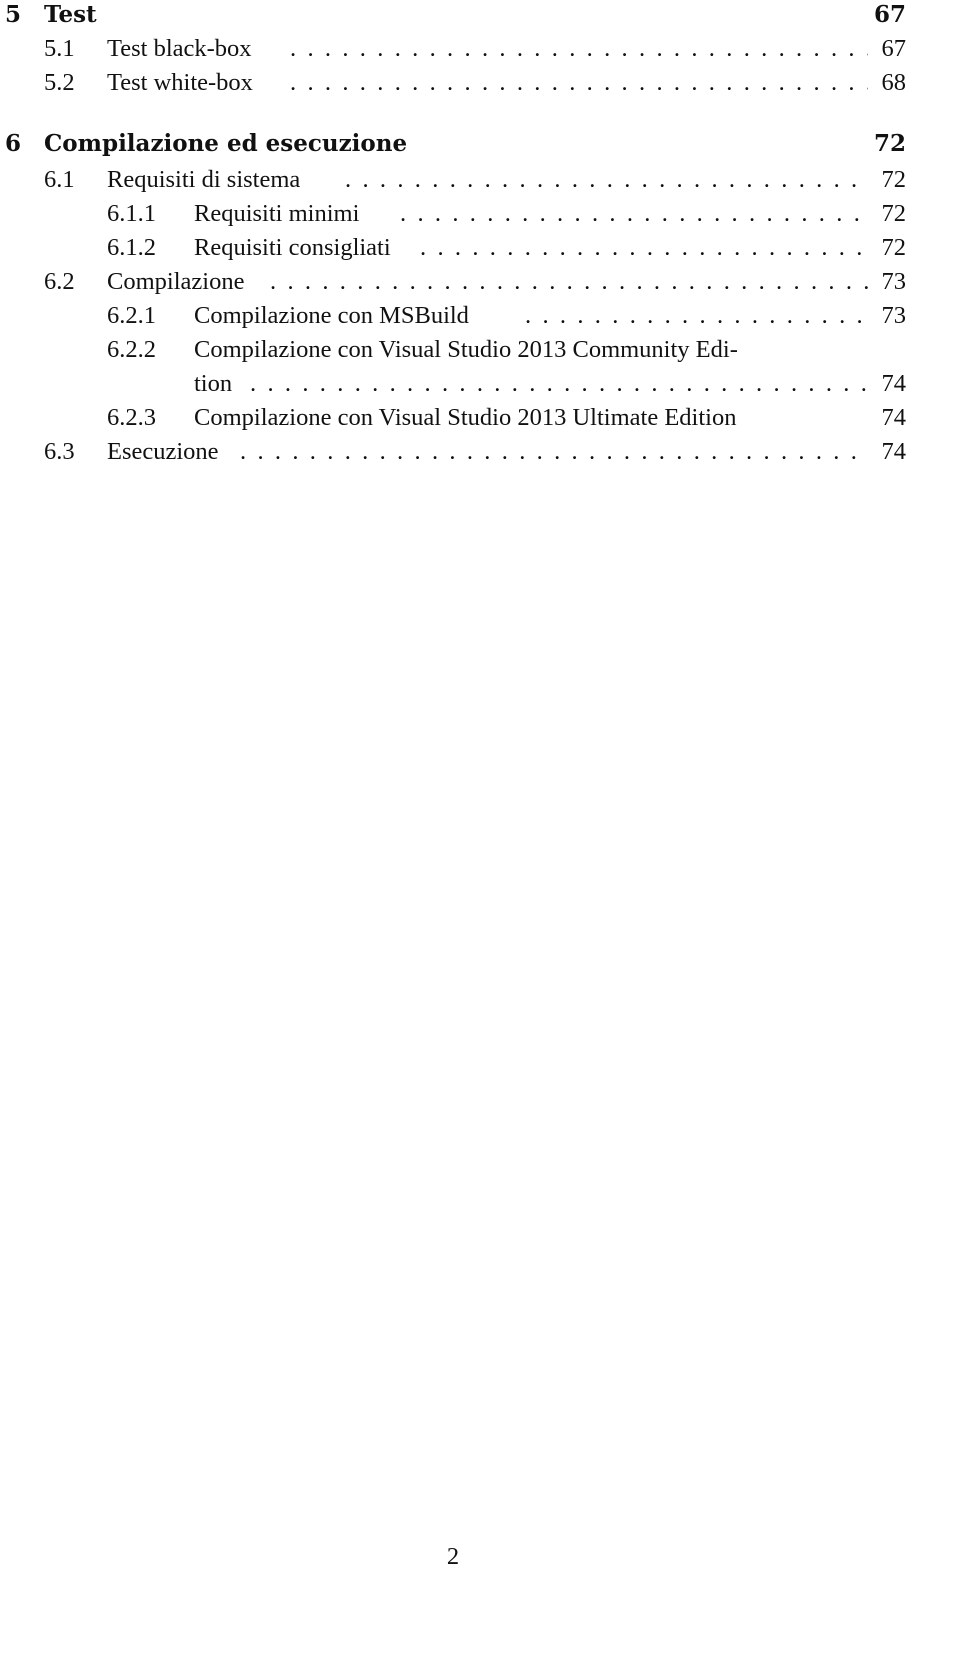  Describe the element at coordinates (13, 143) in the screenshot. I see `toc-number: 6` at that location.